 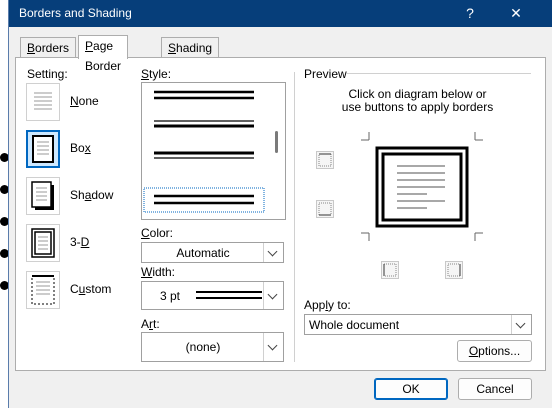 I want to click on art-dropdown: (none), so click(x=212, y=347).